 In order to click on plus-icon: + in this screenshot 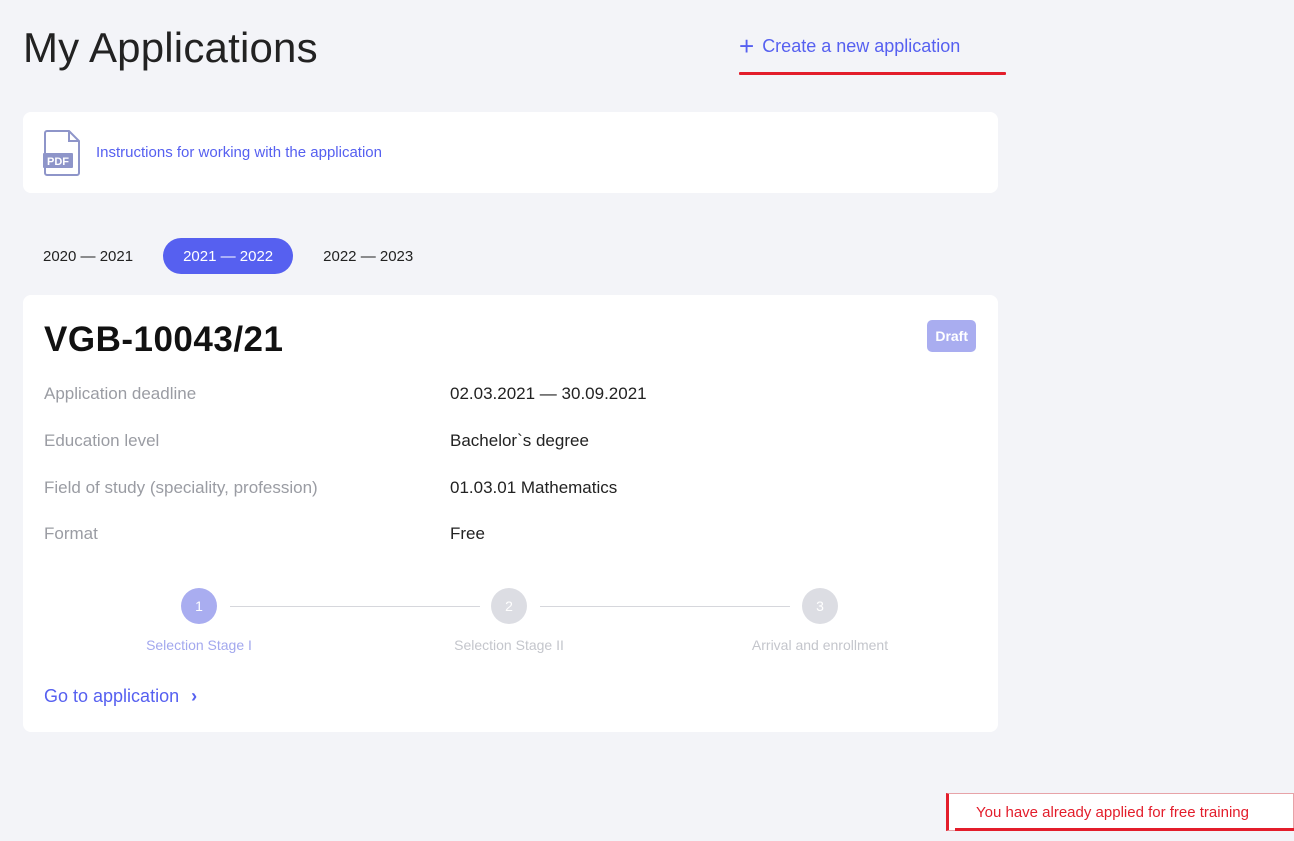, I will do `click(747, 45)`.